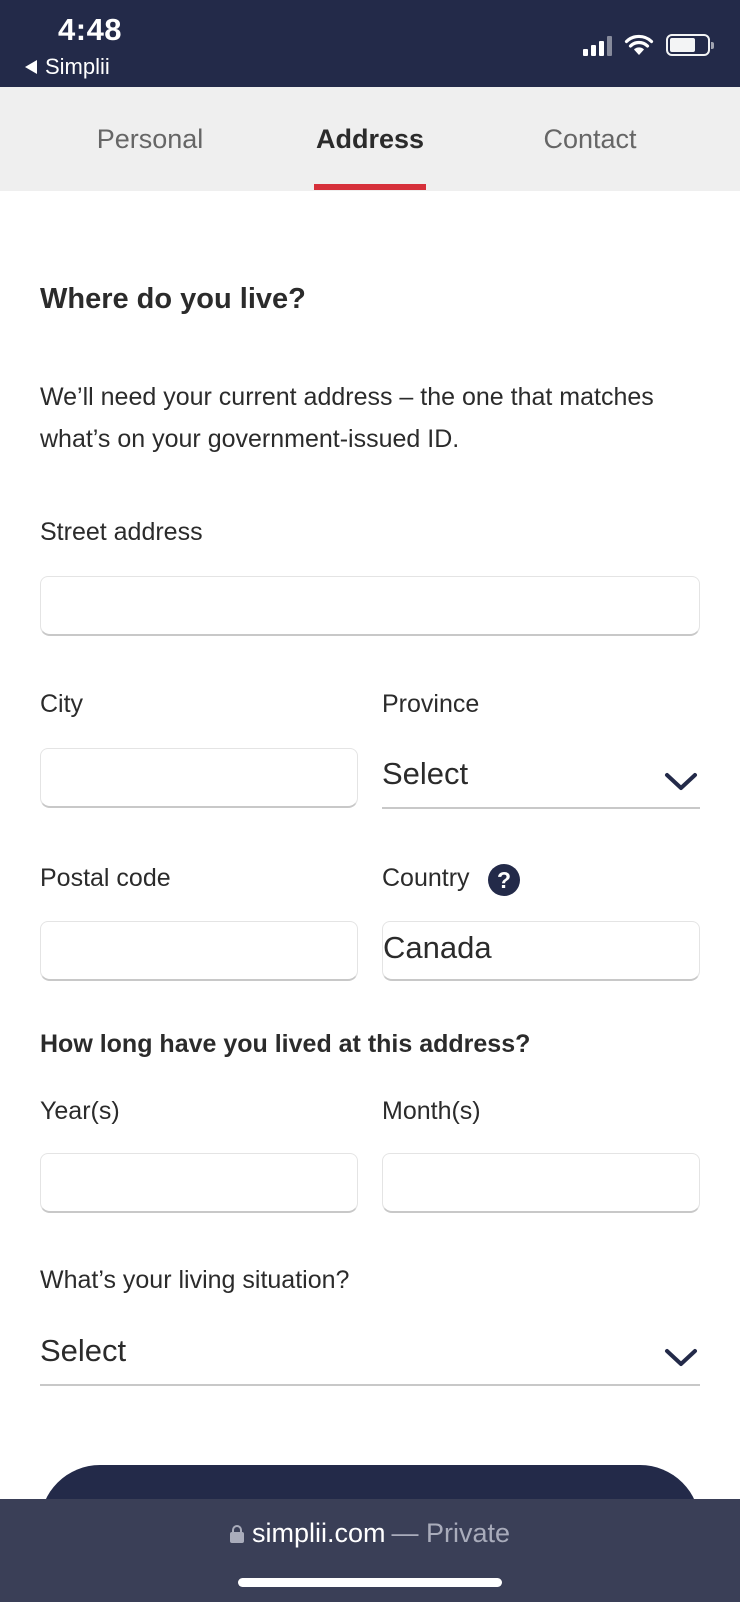 The height and width of the screenshot is (1602, 740). Describe the element at coordinates (105, 878) in the screenshot. I see `postal-code-label: Postal code` at that location.